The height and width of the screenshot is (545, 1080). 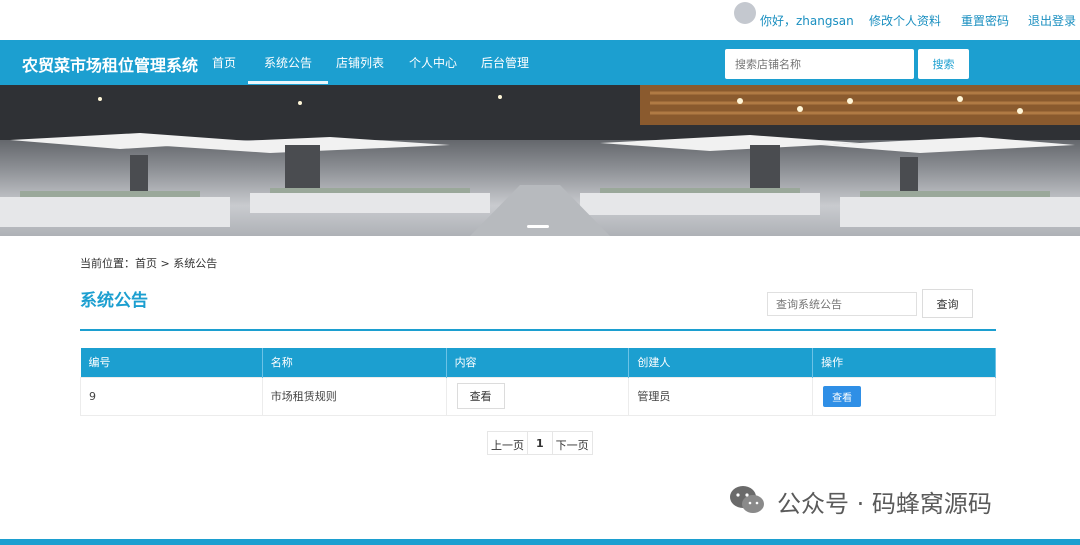 I want to click on nav-item-announcements: 系统公告, so click(x=288, y=69).